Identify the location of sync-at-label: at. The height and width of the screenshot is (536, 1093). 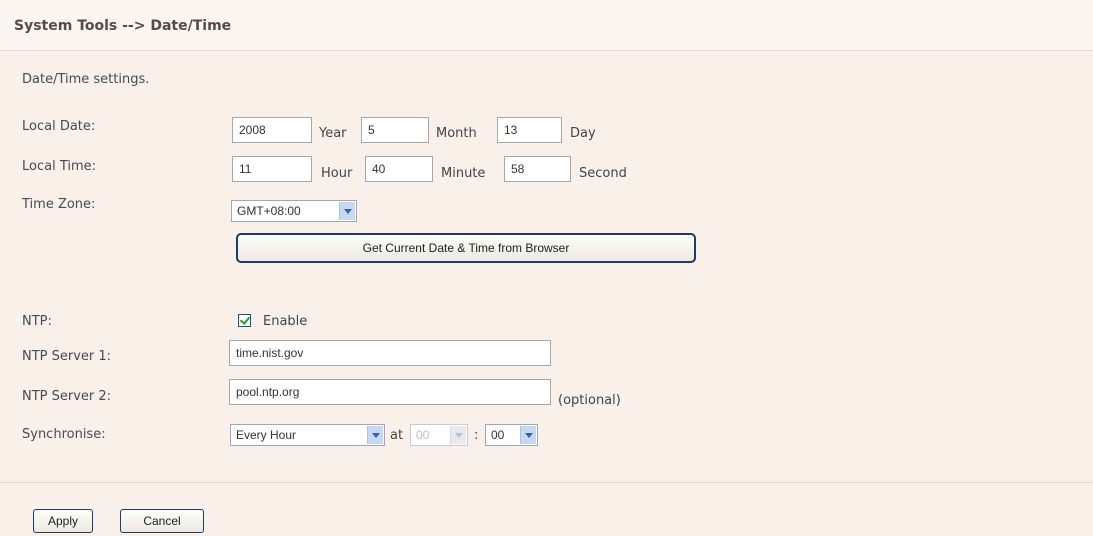
(397, 435).